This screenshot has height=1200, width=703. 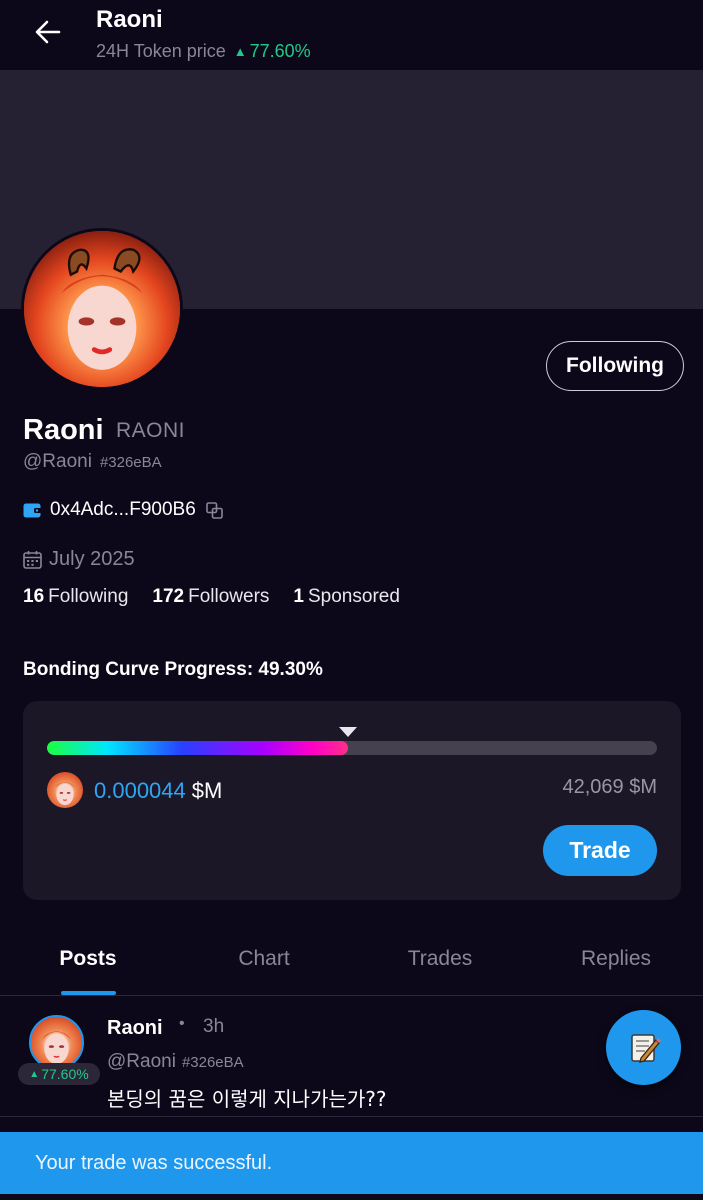 I want to click on followers-stat: 172 Followers, so click(x=210, y=597).